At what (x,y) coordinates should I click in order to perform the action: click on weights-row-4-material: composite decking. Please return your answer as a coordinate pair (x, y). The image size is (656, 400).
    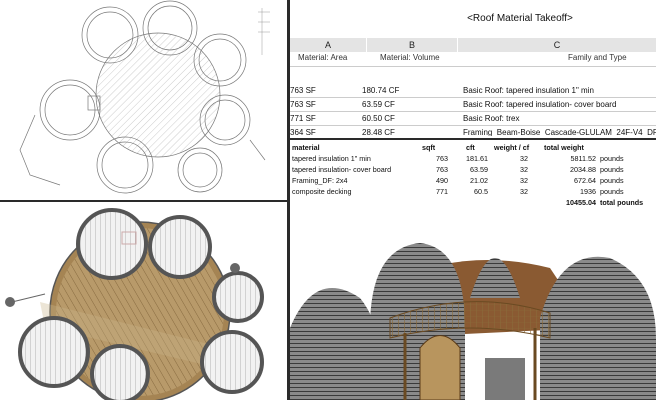
    Looking at the image, I should click on (322, 191).